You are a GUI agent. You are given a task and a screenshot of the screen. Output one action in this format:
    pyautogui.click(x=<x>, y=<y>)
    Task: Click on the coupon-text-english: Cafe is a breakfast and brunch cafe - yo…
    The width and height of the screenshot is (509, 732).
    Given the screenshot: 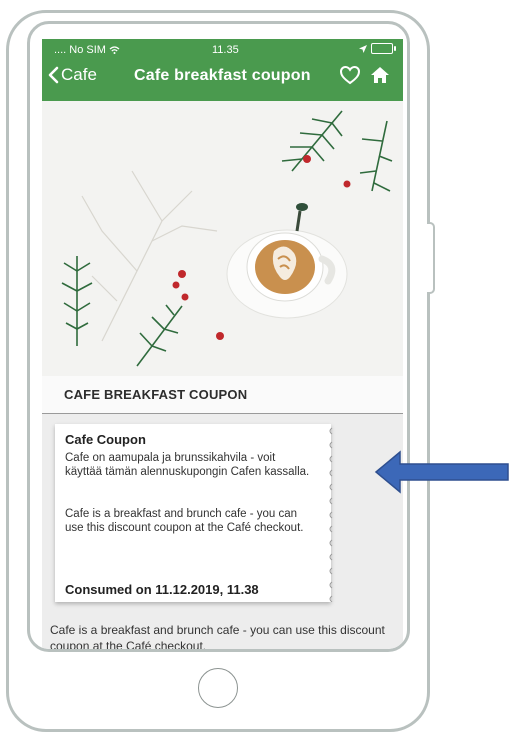 What is the action you would take?
    pyautogui.click(x=184, y=521)
    